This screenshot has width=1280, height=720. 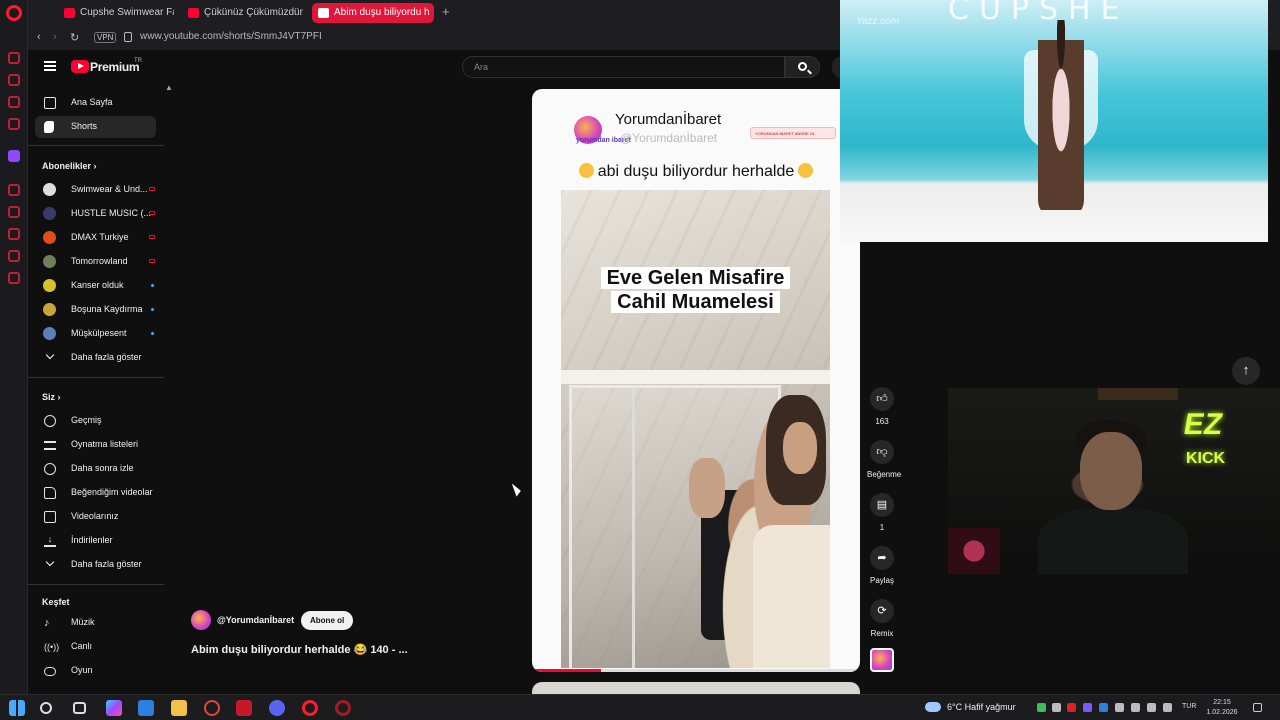 I want to click on history-icon, so click(x=50, y=421).